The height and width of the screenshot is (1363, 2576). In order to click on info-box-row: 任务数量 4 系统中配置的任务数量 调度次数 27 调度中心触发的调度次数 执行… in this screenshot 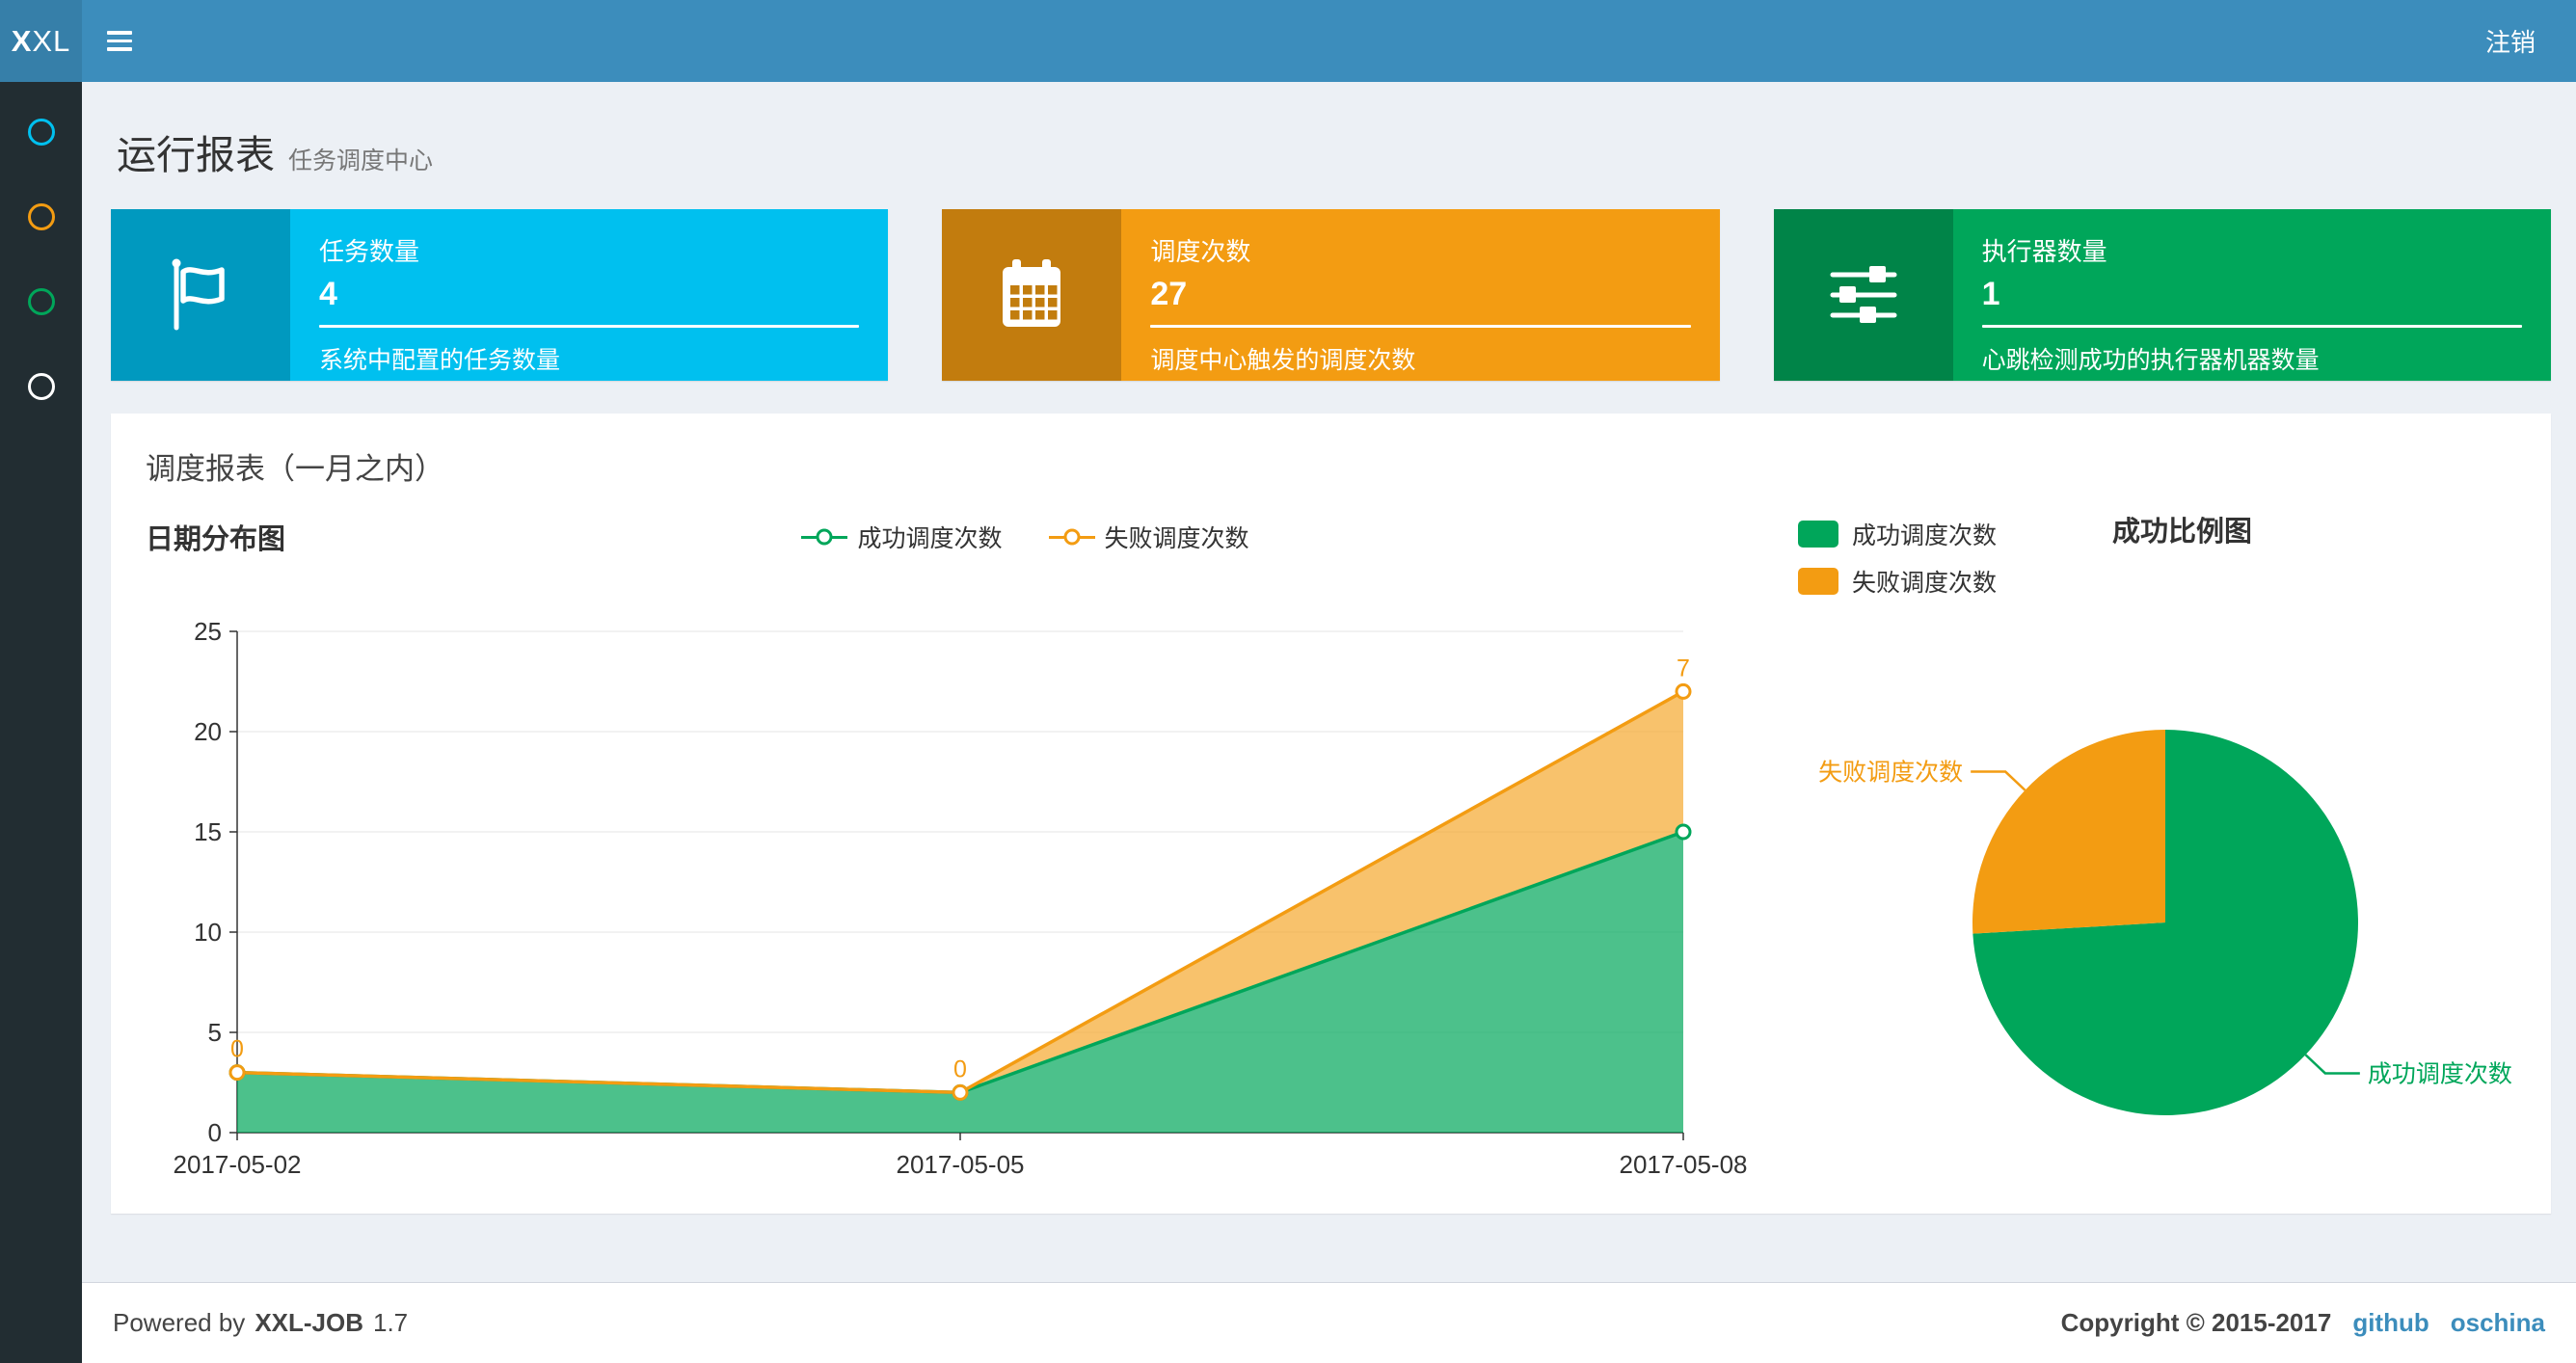, I will do `click(1331, 295)`.